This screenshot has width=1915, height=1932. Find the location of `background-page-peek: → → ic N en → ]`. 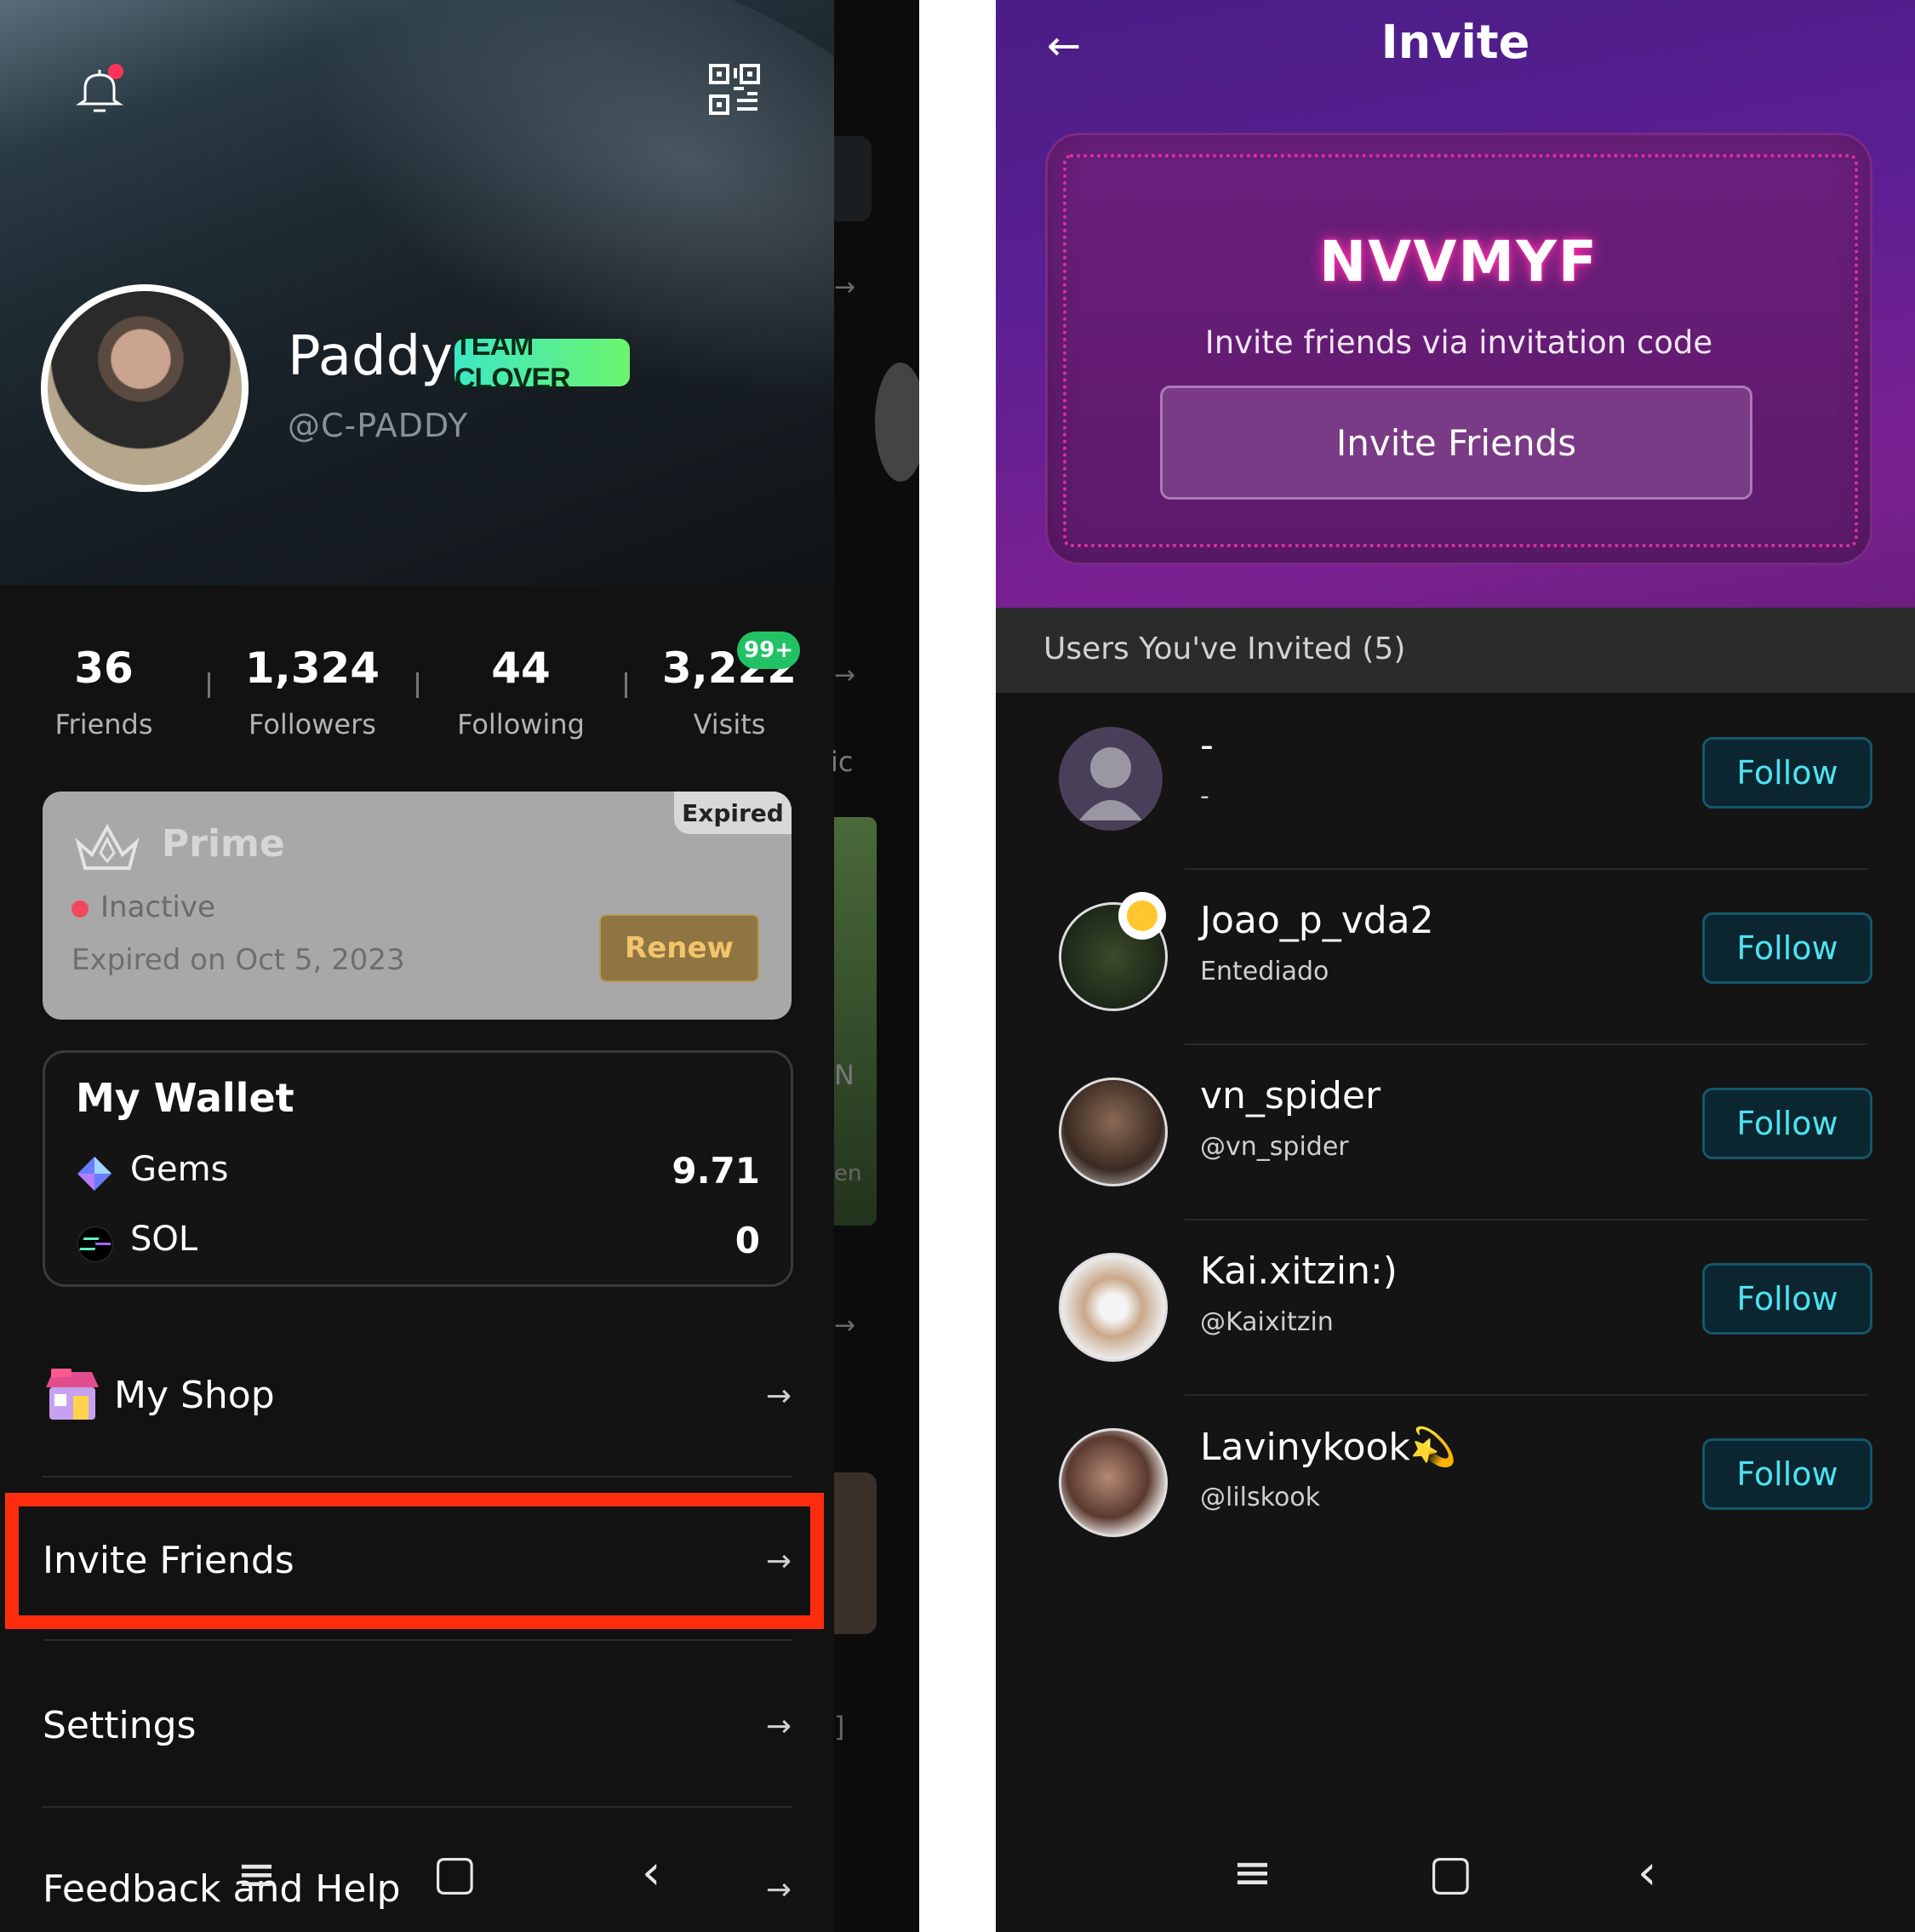

background-page-peek: → → ic N en → ] is located at coordinates (875, 966).